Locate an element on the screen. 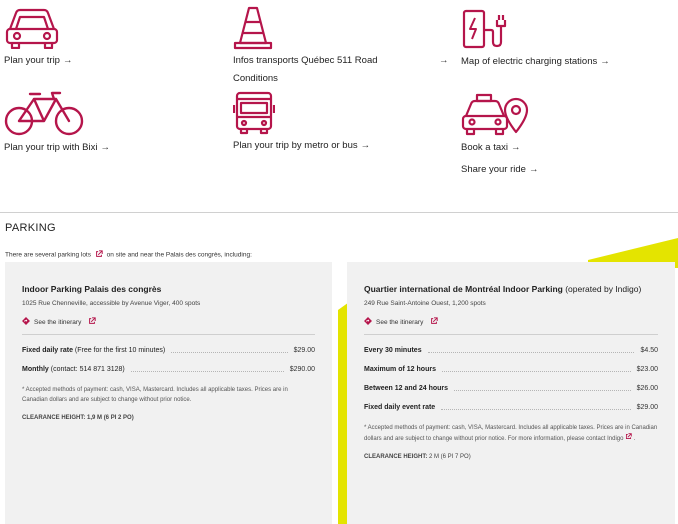 The image size is (678, 524). rate-row: Every 30 minutes $4.50 is located at coordinates (511, 350).